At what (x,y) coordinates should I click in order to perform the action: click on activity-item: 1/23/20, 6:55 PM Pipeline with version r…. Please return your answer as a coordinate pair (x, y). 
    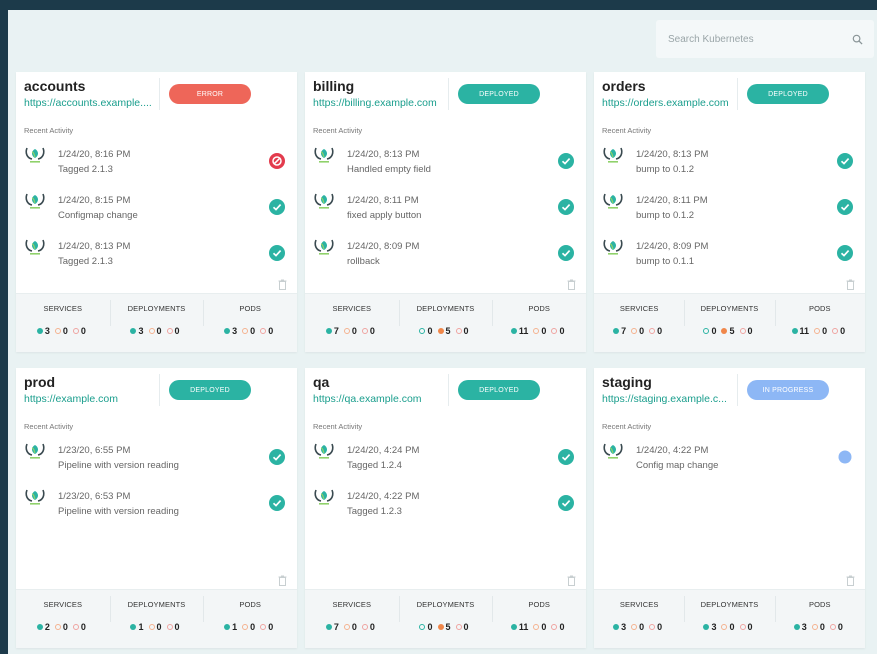
    Looking at the image, I should click on (156, 461).